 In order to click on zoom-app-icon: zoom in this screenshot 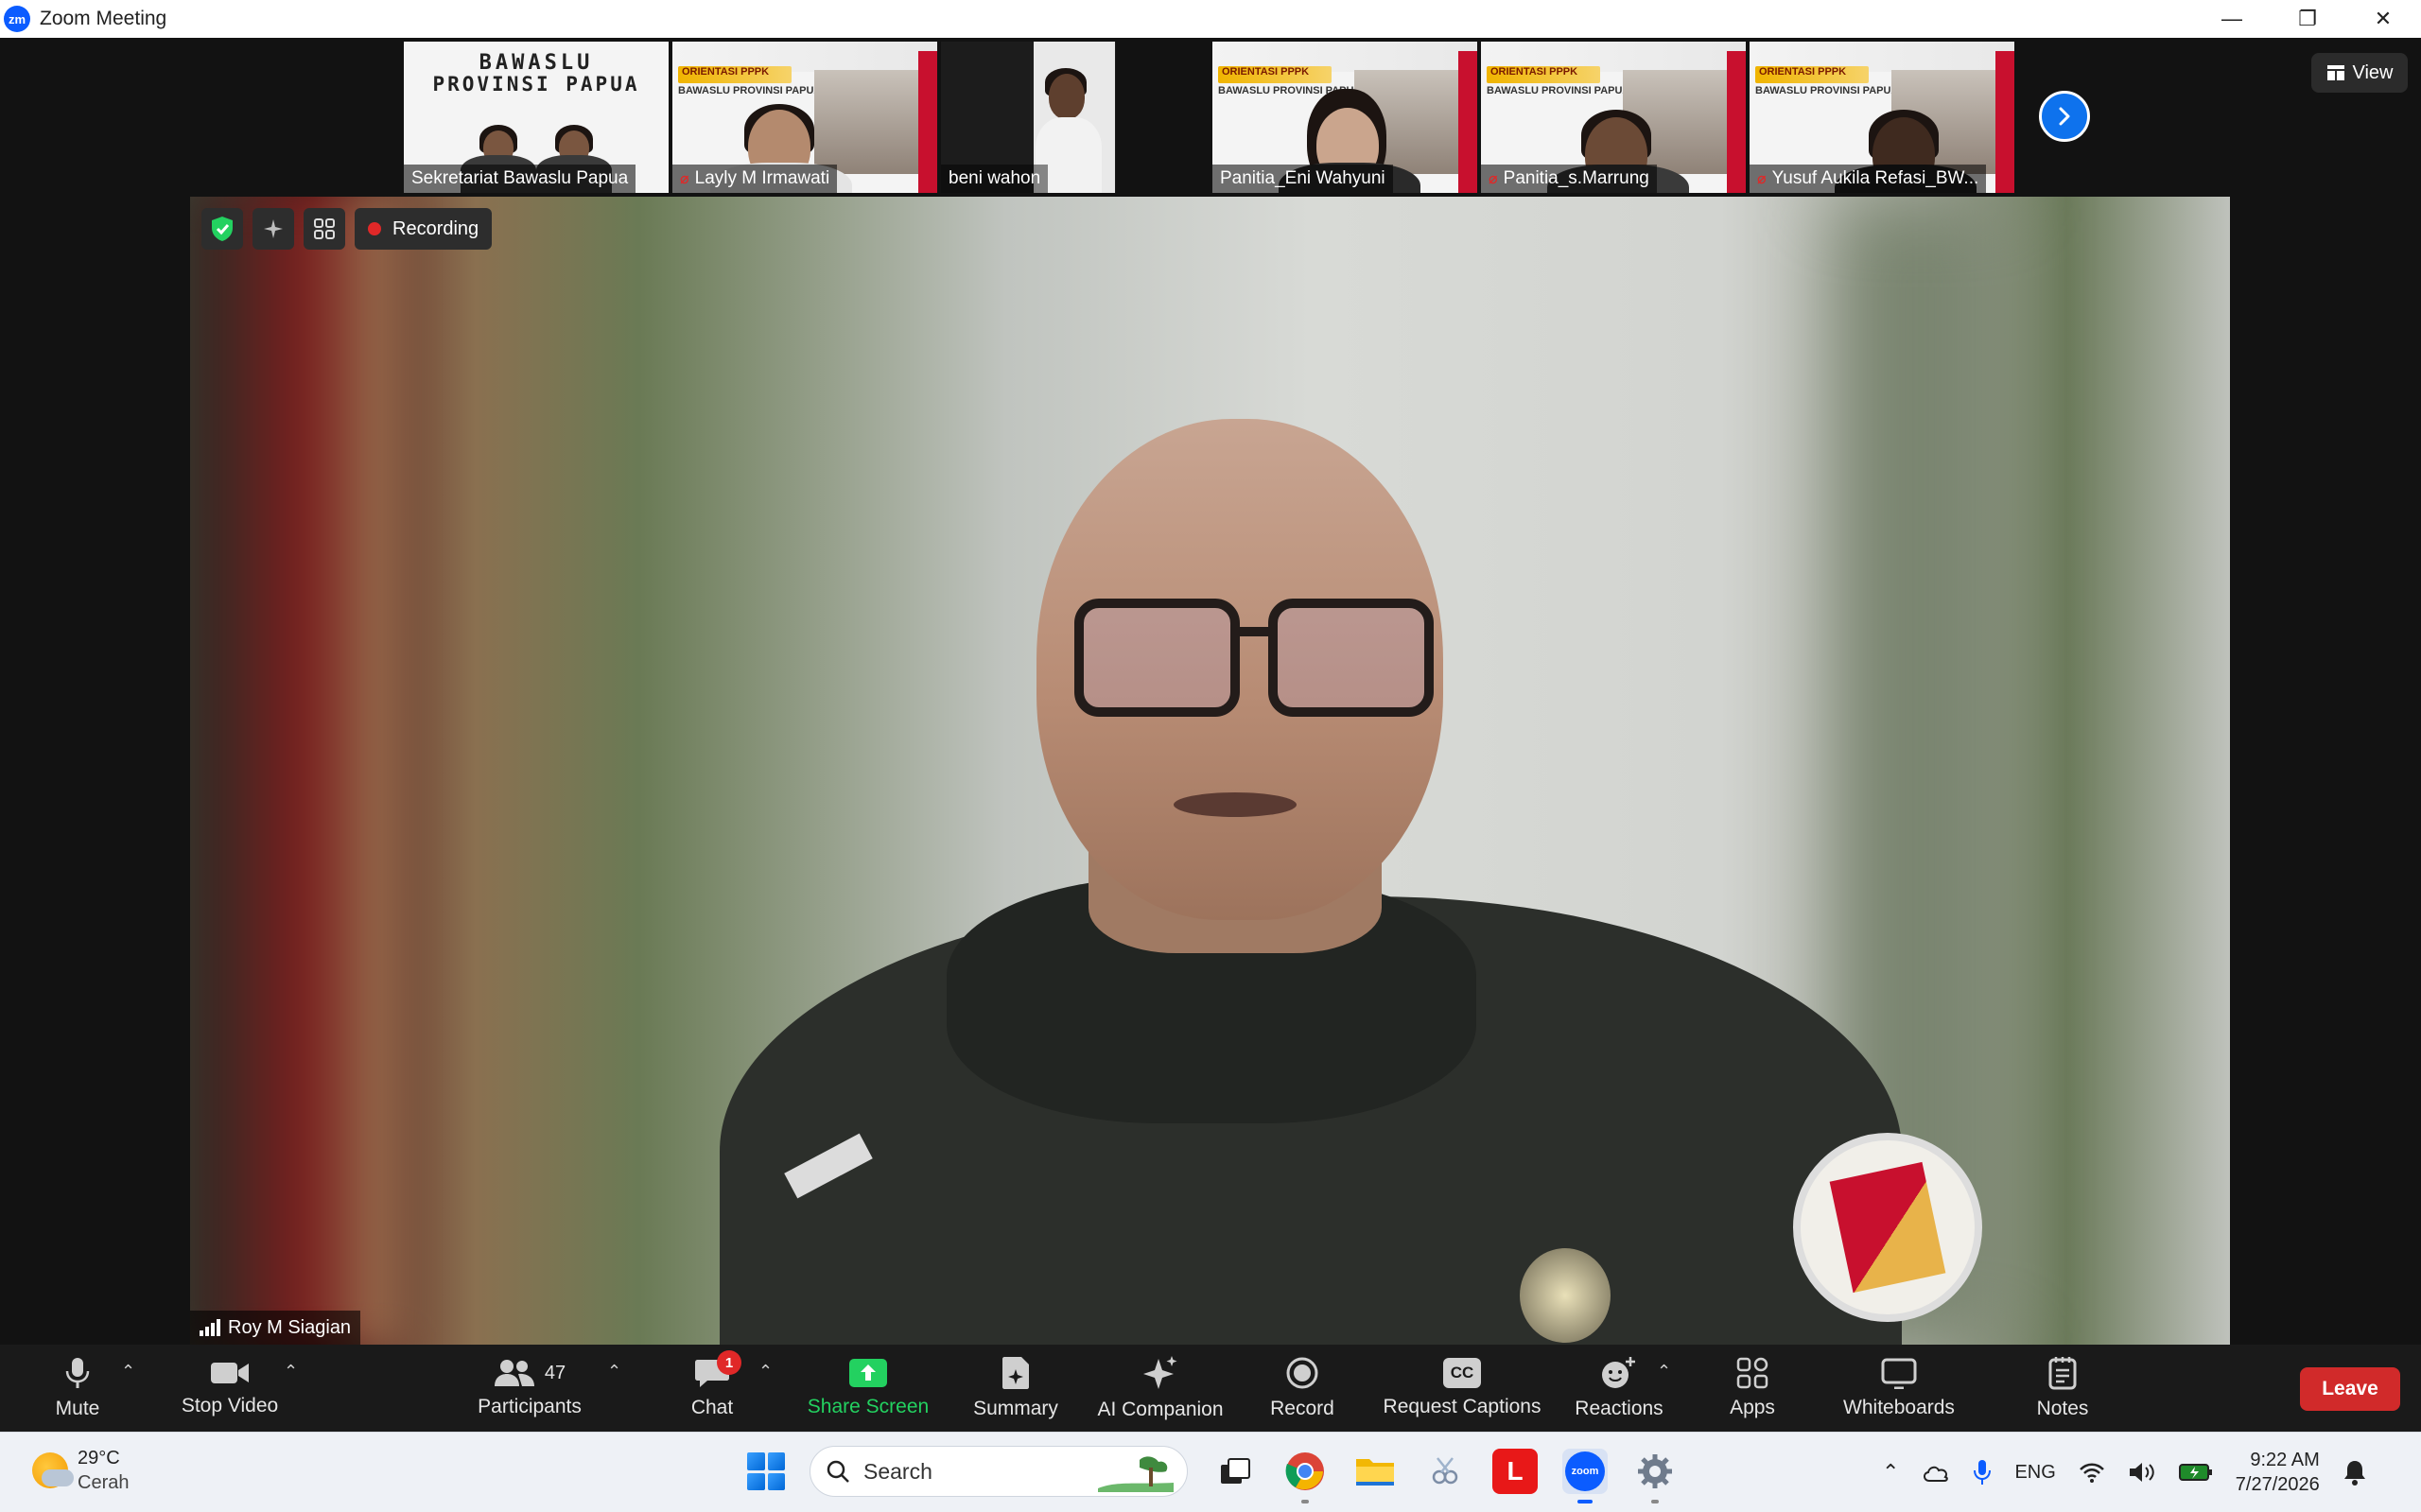, I will do `click(1585, 1476)`.